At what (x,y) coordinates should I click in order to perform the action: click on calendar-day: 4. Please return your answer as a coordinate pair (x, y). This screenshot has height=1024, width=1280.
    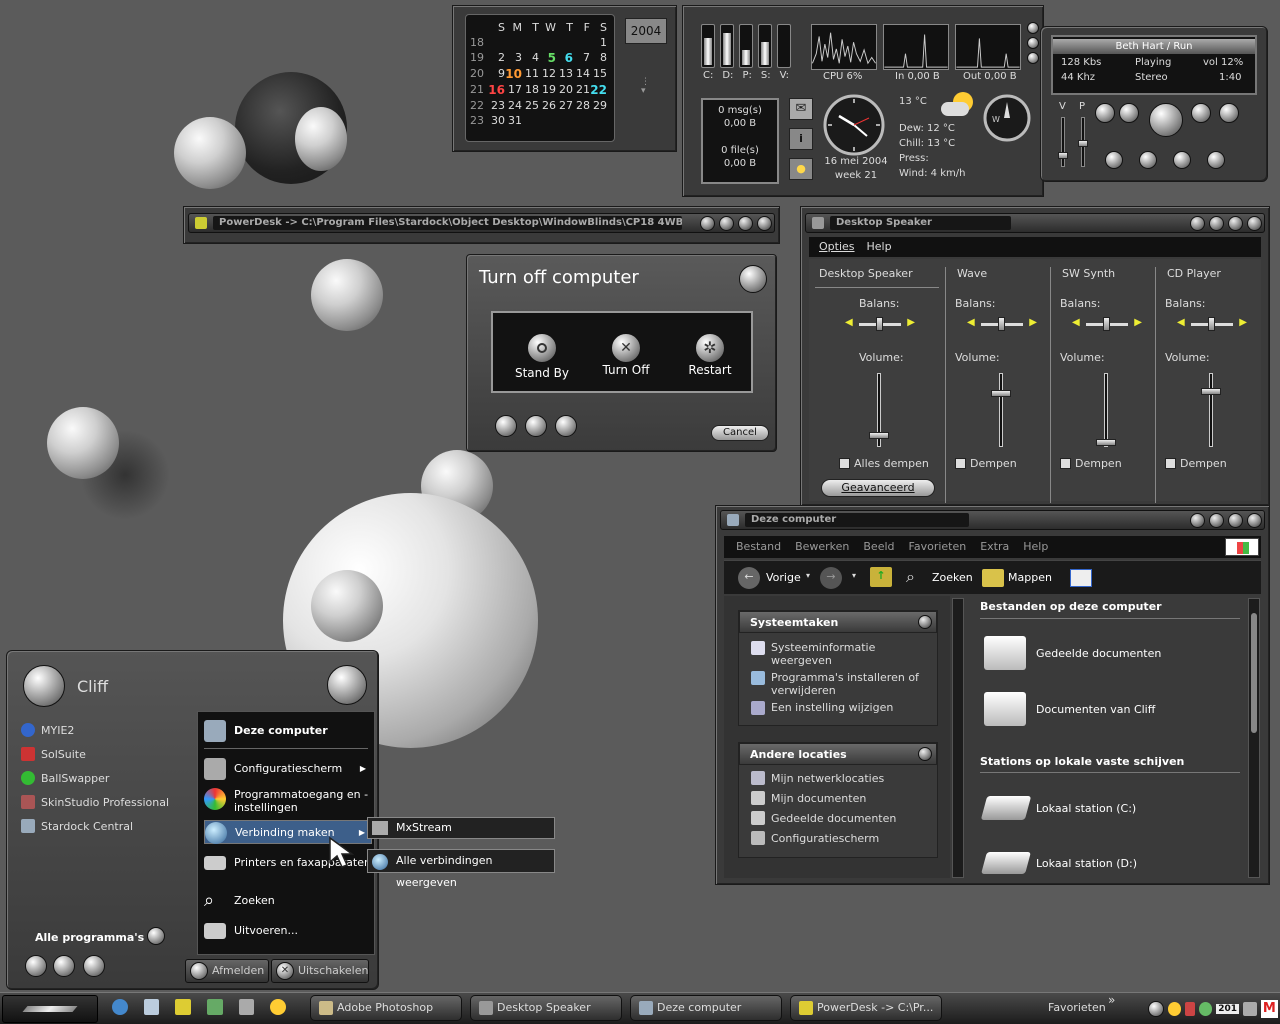
    Looking at the image, I should click on (530, 58).